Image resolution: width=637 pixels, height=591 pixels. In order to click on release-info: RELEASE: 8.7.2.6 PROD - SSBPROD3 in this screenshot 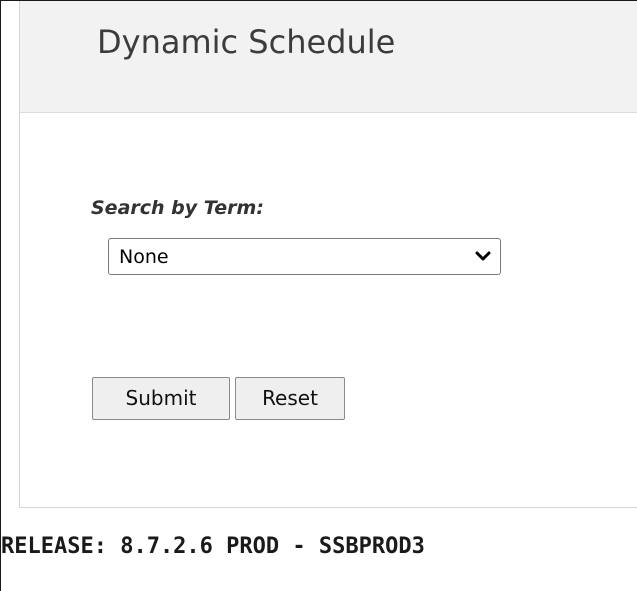, I will do `click(213, 546)`.